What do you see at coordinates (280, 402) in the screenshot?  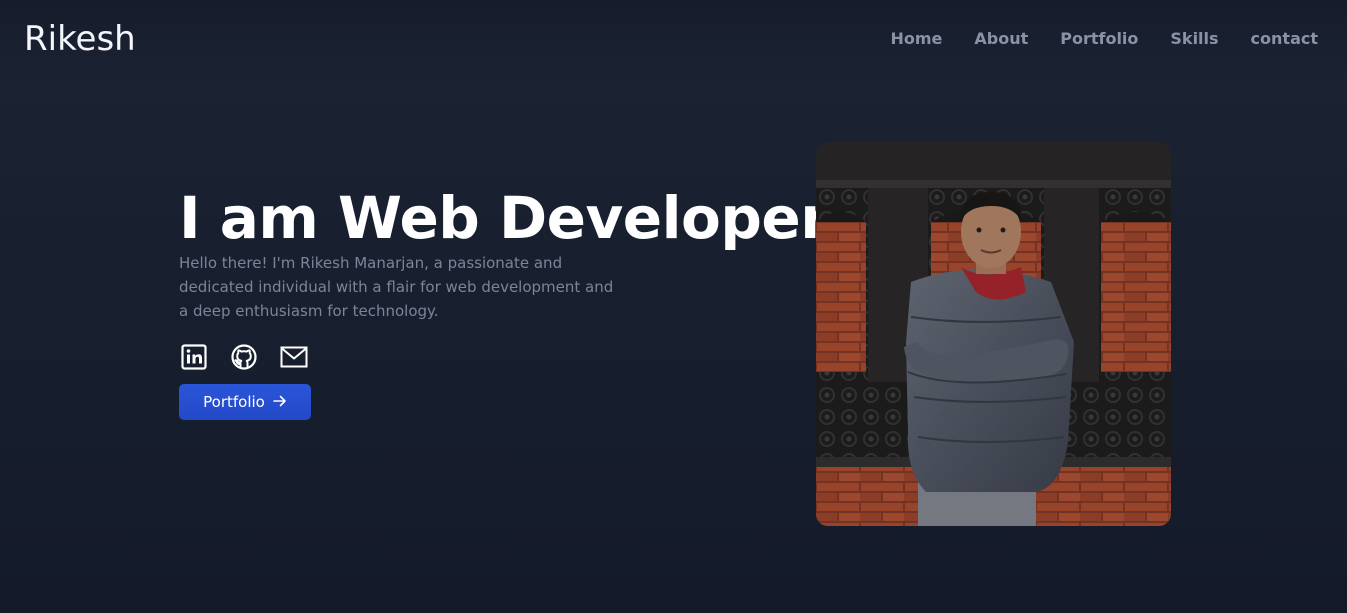 I see `arrow-right-icon` at bounding box center [280, 402].